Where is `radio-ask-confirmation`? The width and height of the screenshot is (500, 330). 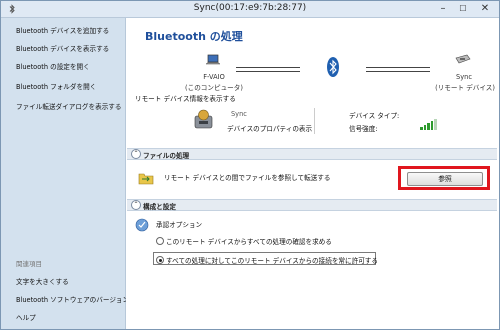
radio-ask-confirmation is located at coordinates (160, 241).